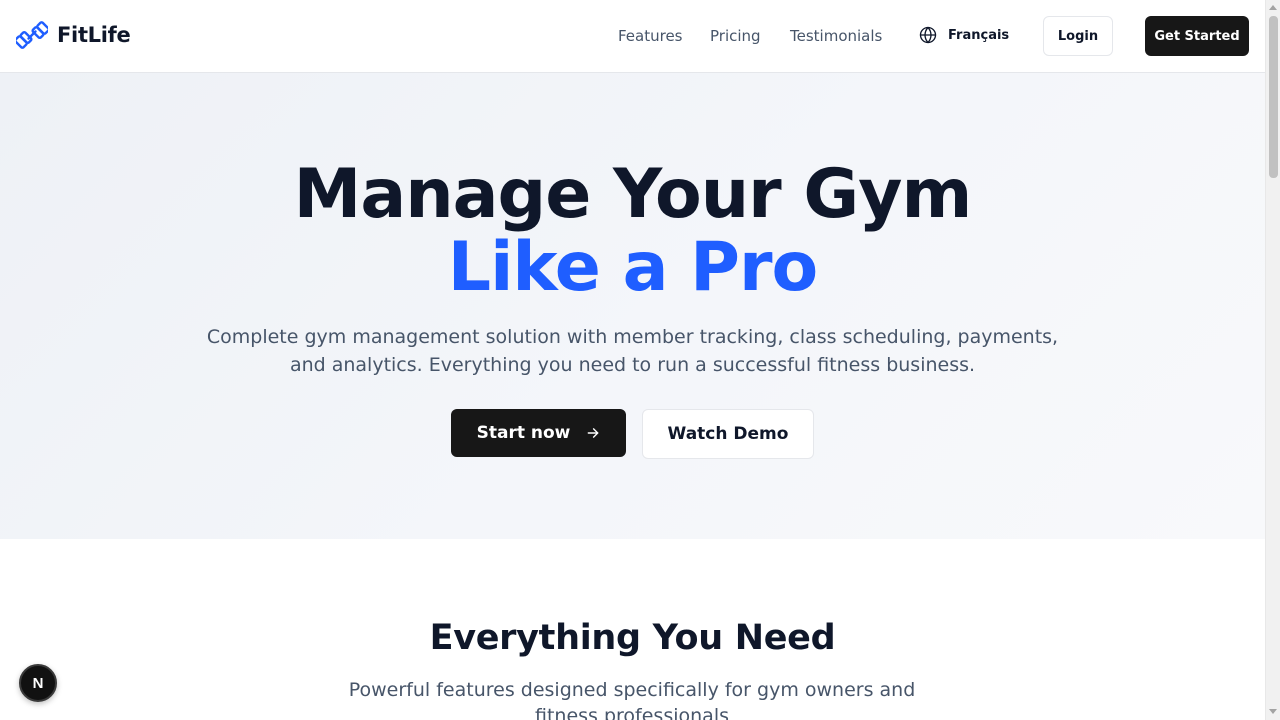  I want to click on brand-name: FitLife, so click(94, 35).